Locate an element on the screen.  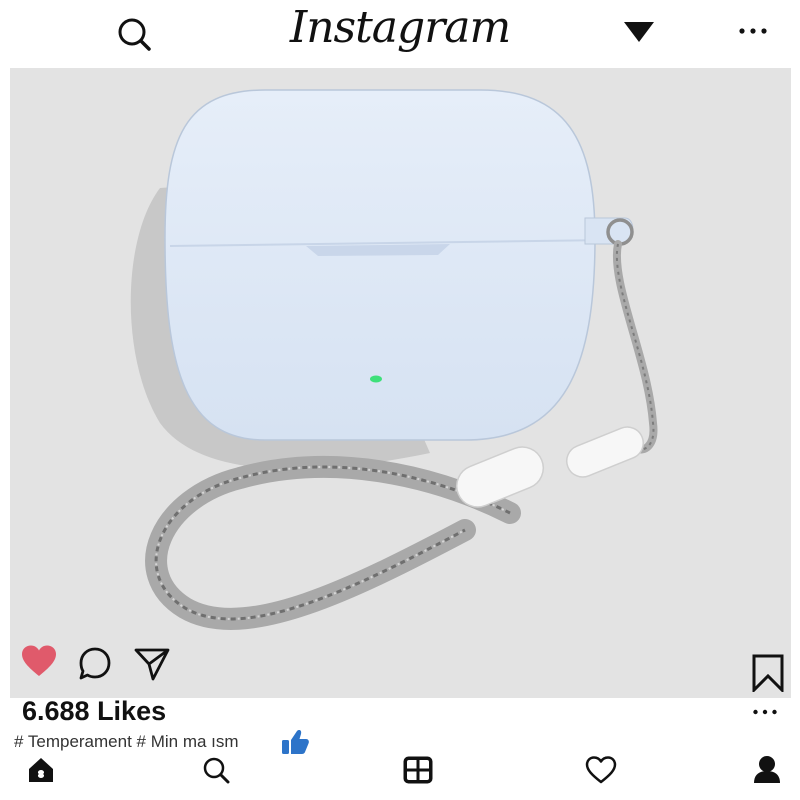
add-post-icon is located at coordinates (418, 770).